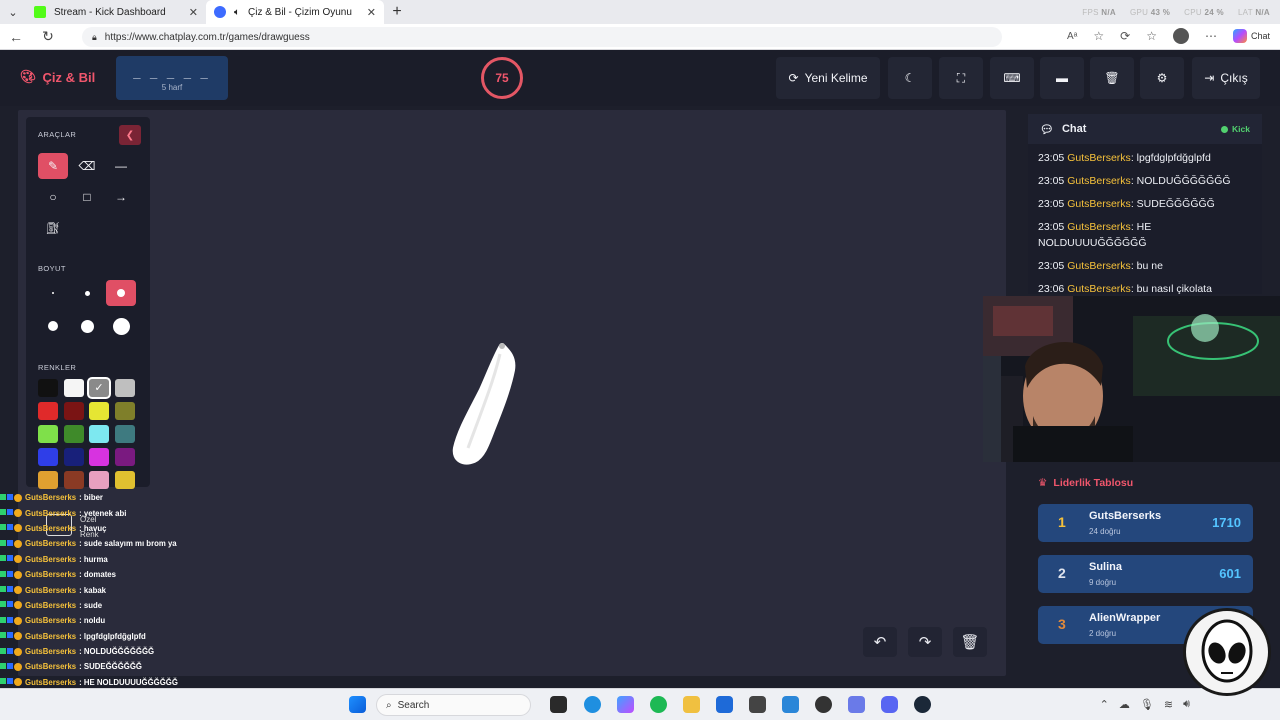  Describe the element at coordinates (1012, 78) in the screenshot. I see `keyboard-button: ⌨` at that location.